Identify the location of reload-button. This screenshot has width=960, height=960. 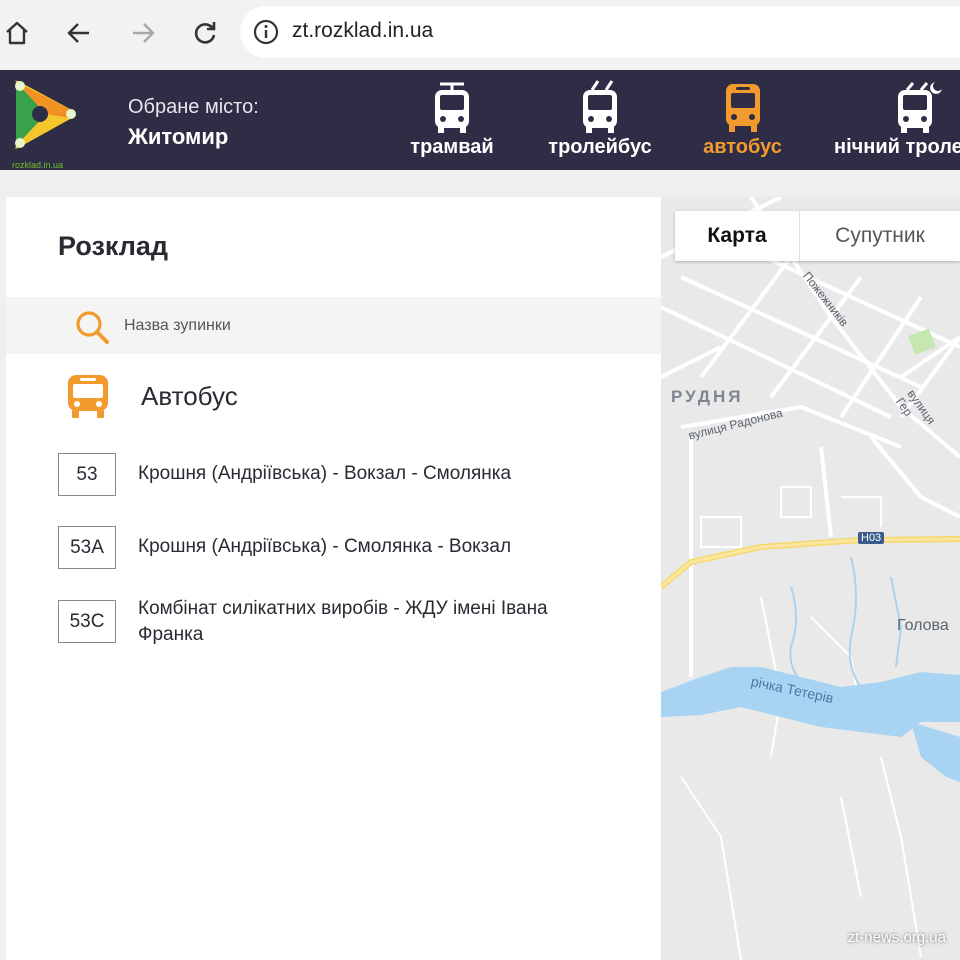
(205, 33).